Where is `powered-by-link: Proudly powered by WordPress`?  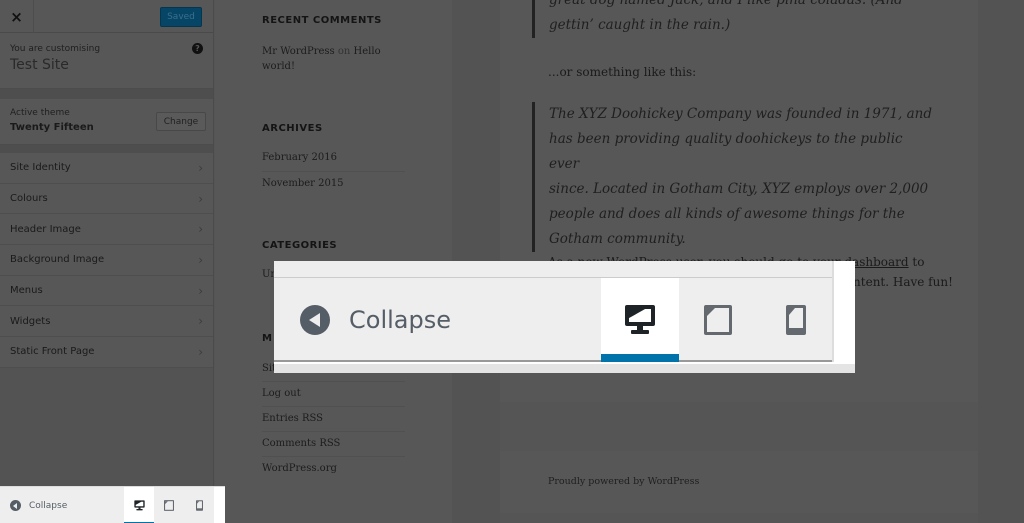
powered-by-link: Proudly powered by WordPress is located at coordinates (623, 481).